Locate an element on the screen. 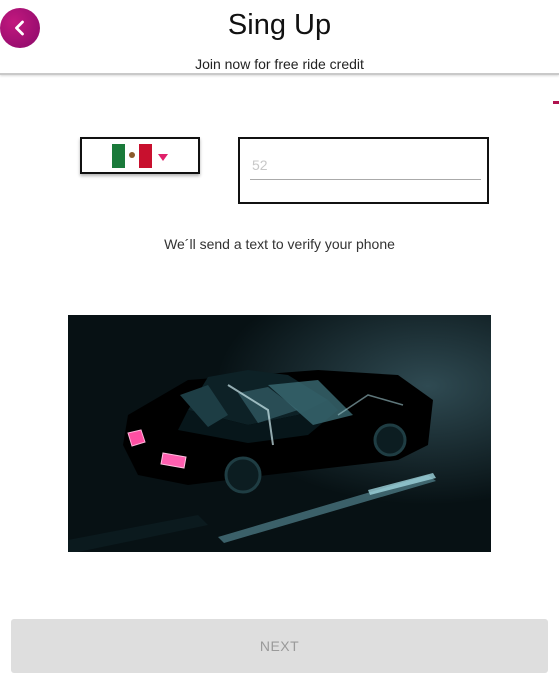 The image size is (559, 694). phone-field-container is located at coordinates (363, 170).